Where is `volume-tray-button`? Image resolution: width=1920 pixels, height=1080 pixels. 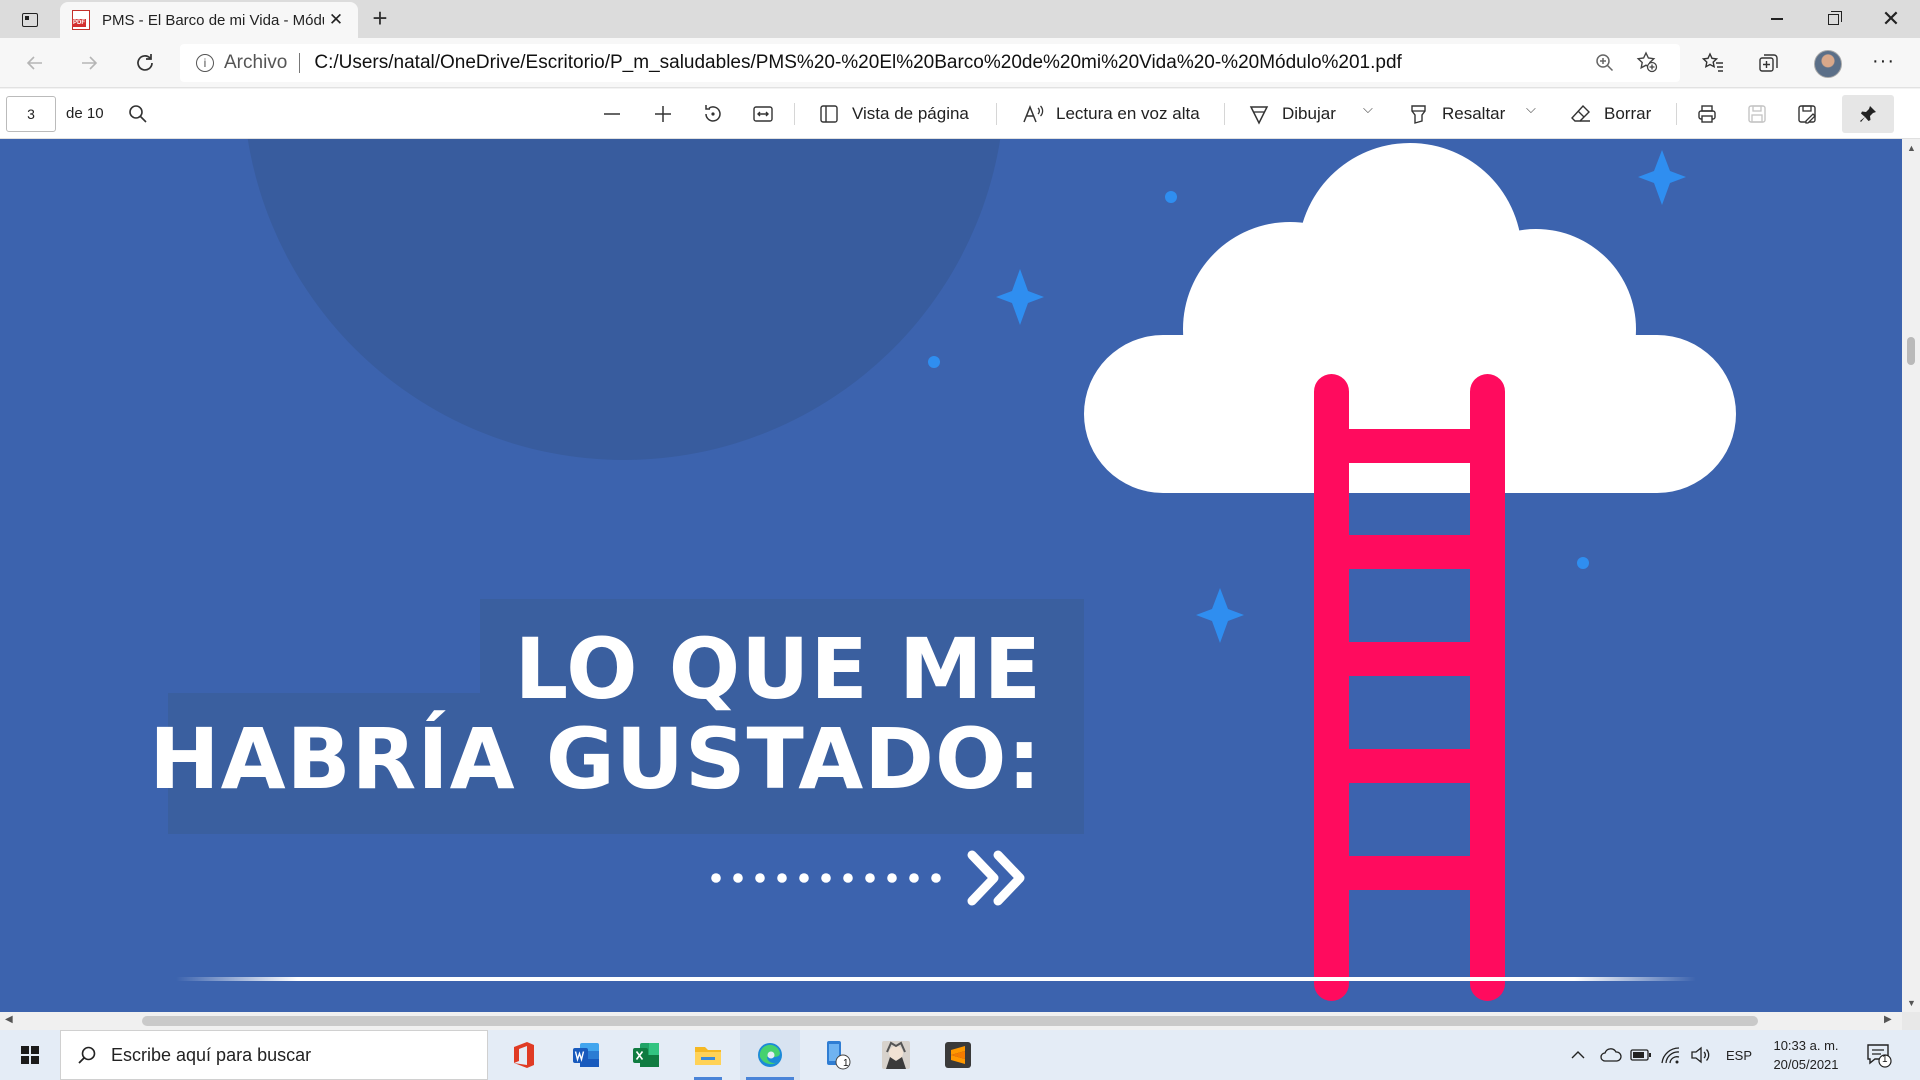
volume-tray-button is located at coordinates (1701, 1055).